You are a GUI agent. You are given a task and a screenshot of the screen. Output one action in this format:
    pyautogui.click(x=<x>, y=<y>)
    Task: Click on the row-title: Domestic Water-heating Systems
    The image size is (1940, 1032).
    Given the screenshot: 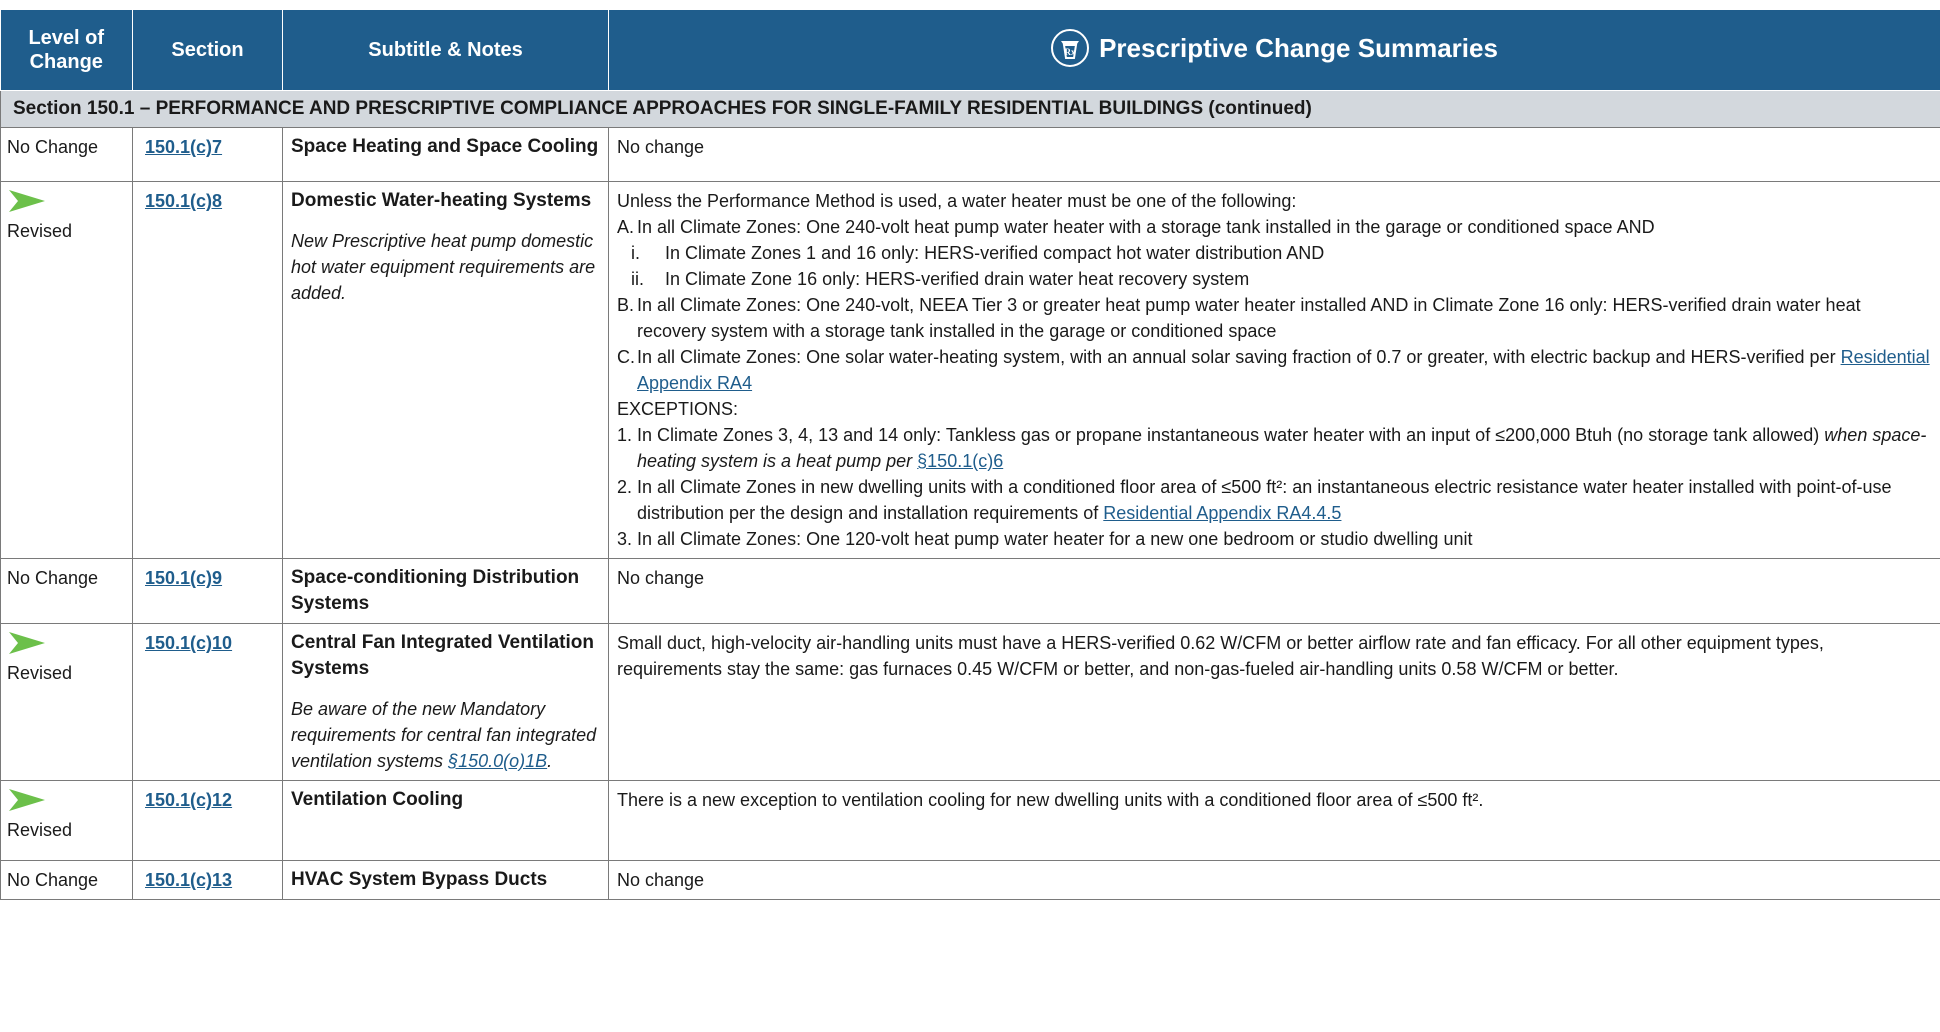 What is the action you would take?
    pyautogui.click(x=441, y=200)
    